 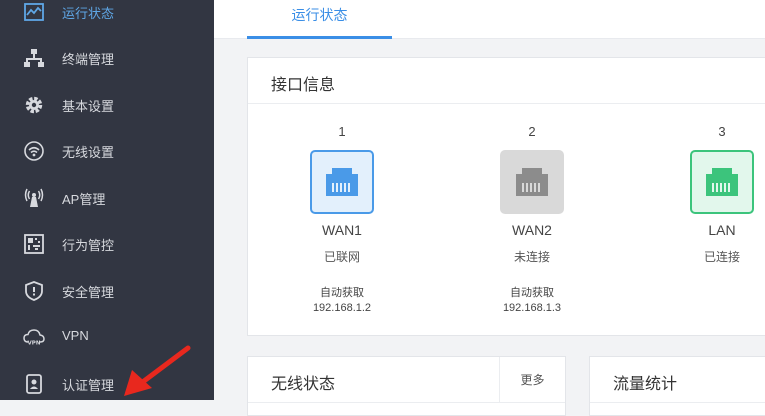 What do you see at coordinates (34, 151) in the screenshot?
I see `wifi-icon` at bounding box center [34, 151].